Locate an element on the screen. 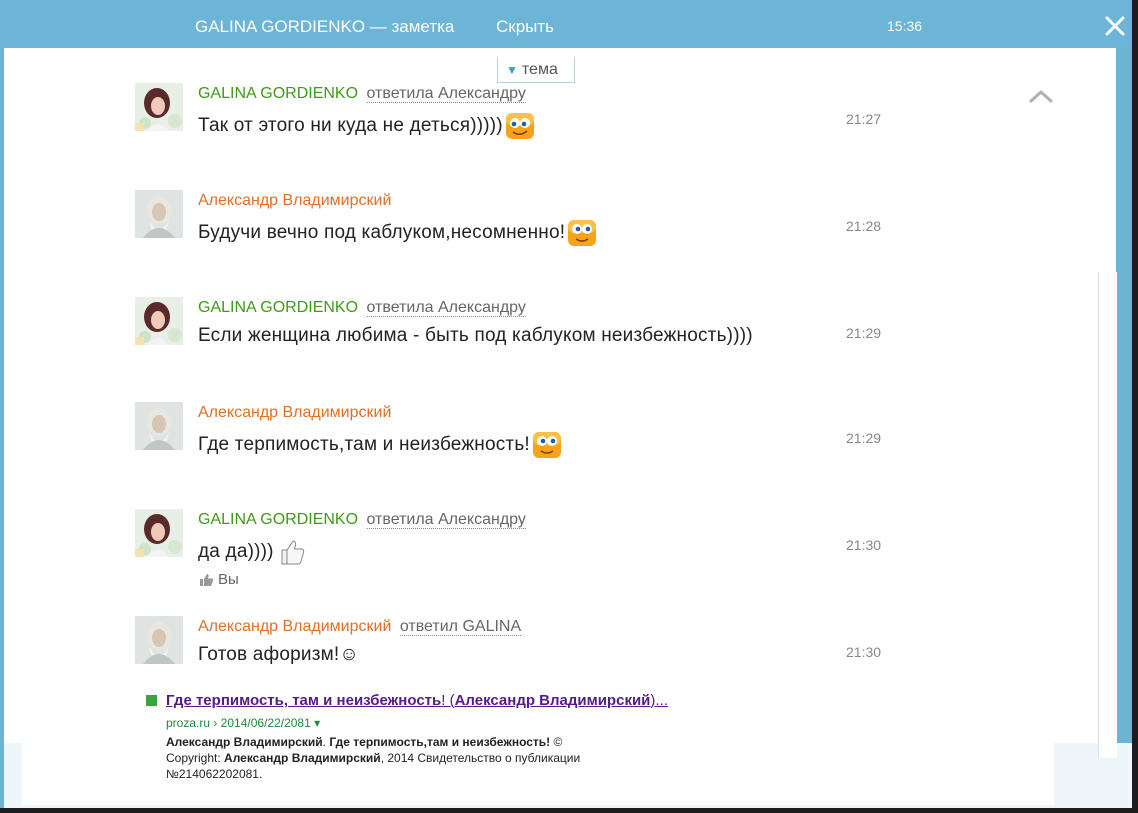 This screenshot has width=1138, height=813. snippet-title-mid: ! ( is located at coordinates (447, 700).